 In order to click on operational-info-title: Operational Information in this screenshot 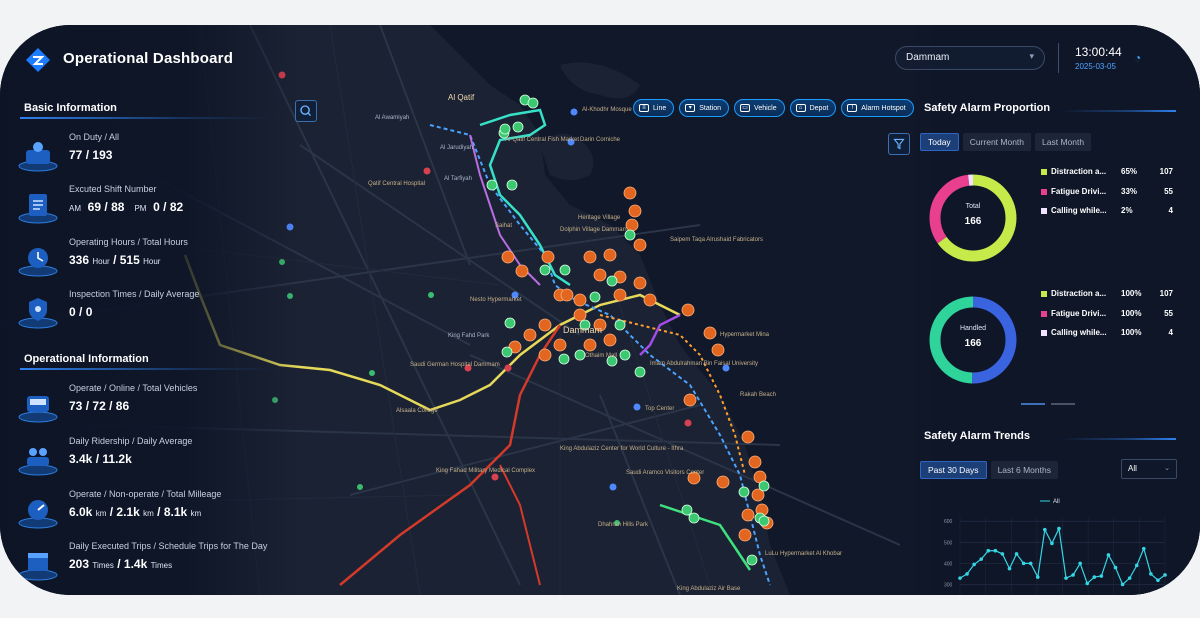, I will do `click(86, 359)`.